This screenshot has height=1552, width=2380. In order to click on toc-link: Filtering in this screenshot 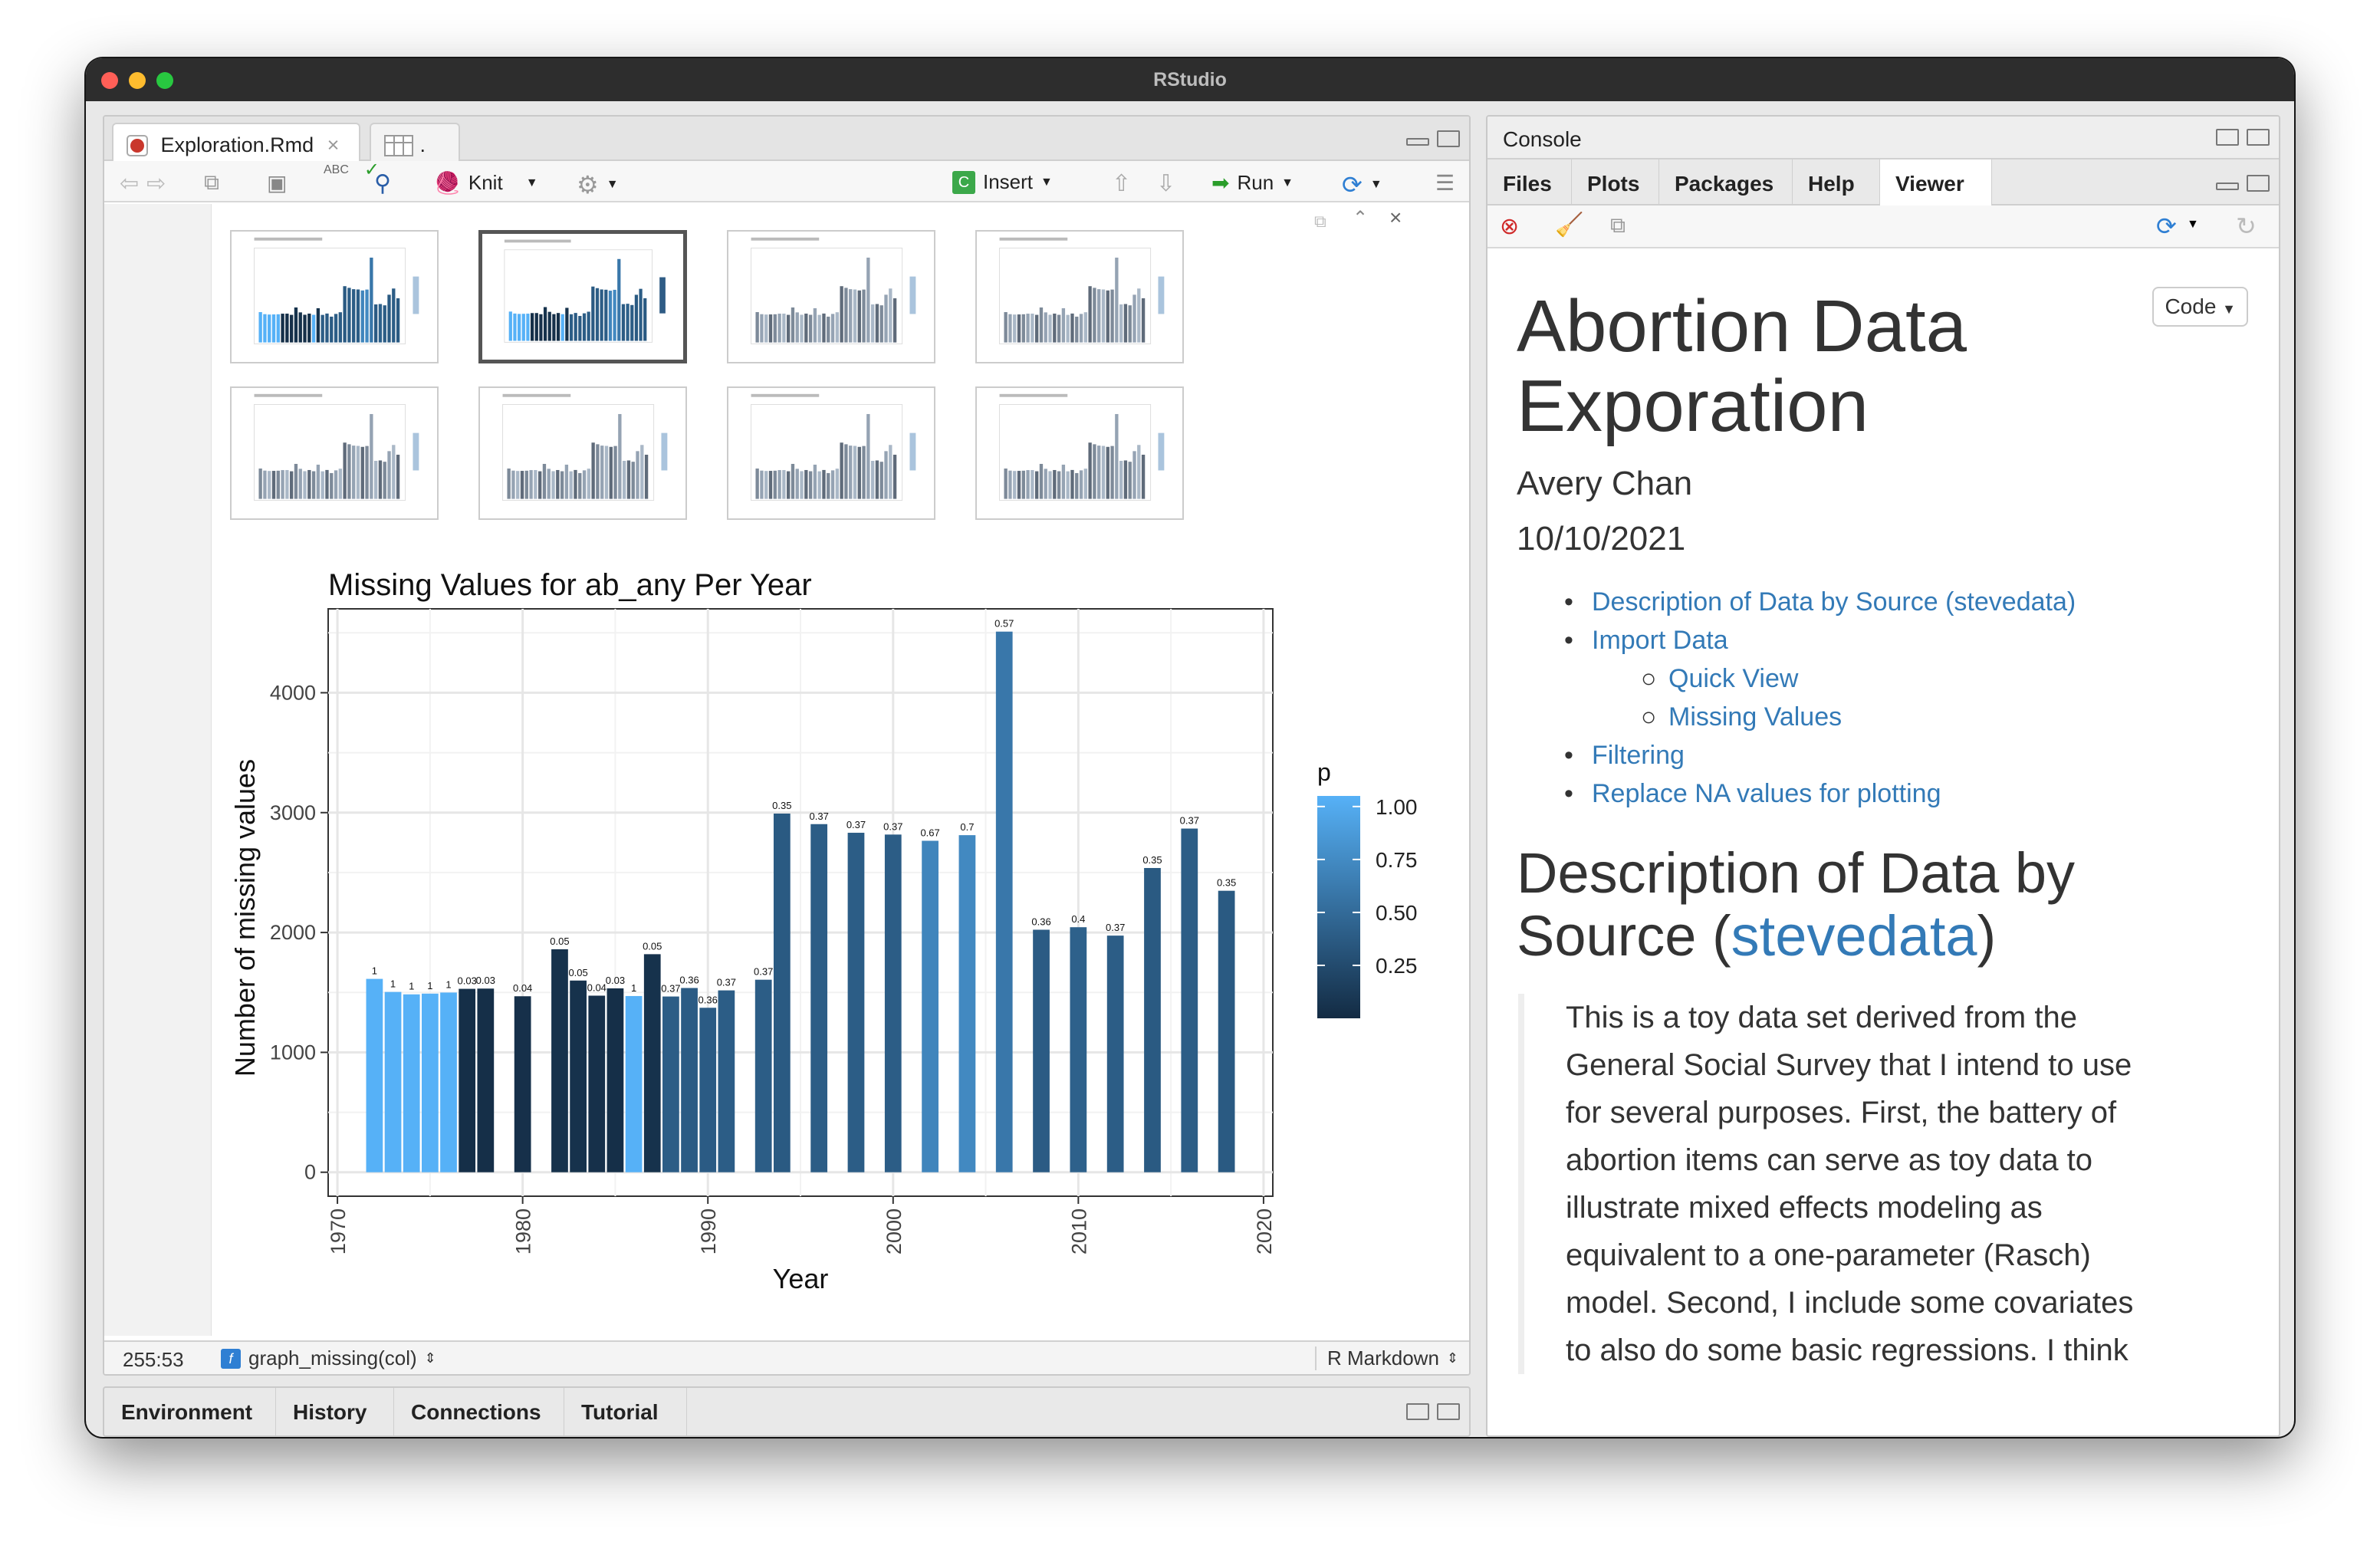, I will do `click(1639, 756)`.